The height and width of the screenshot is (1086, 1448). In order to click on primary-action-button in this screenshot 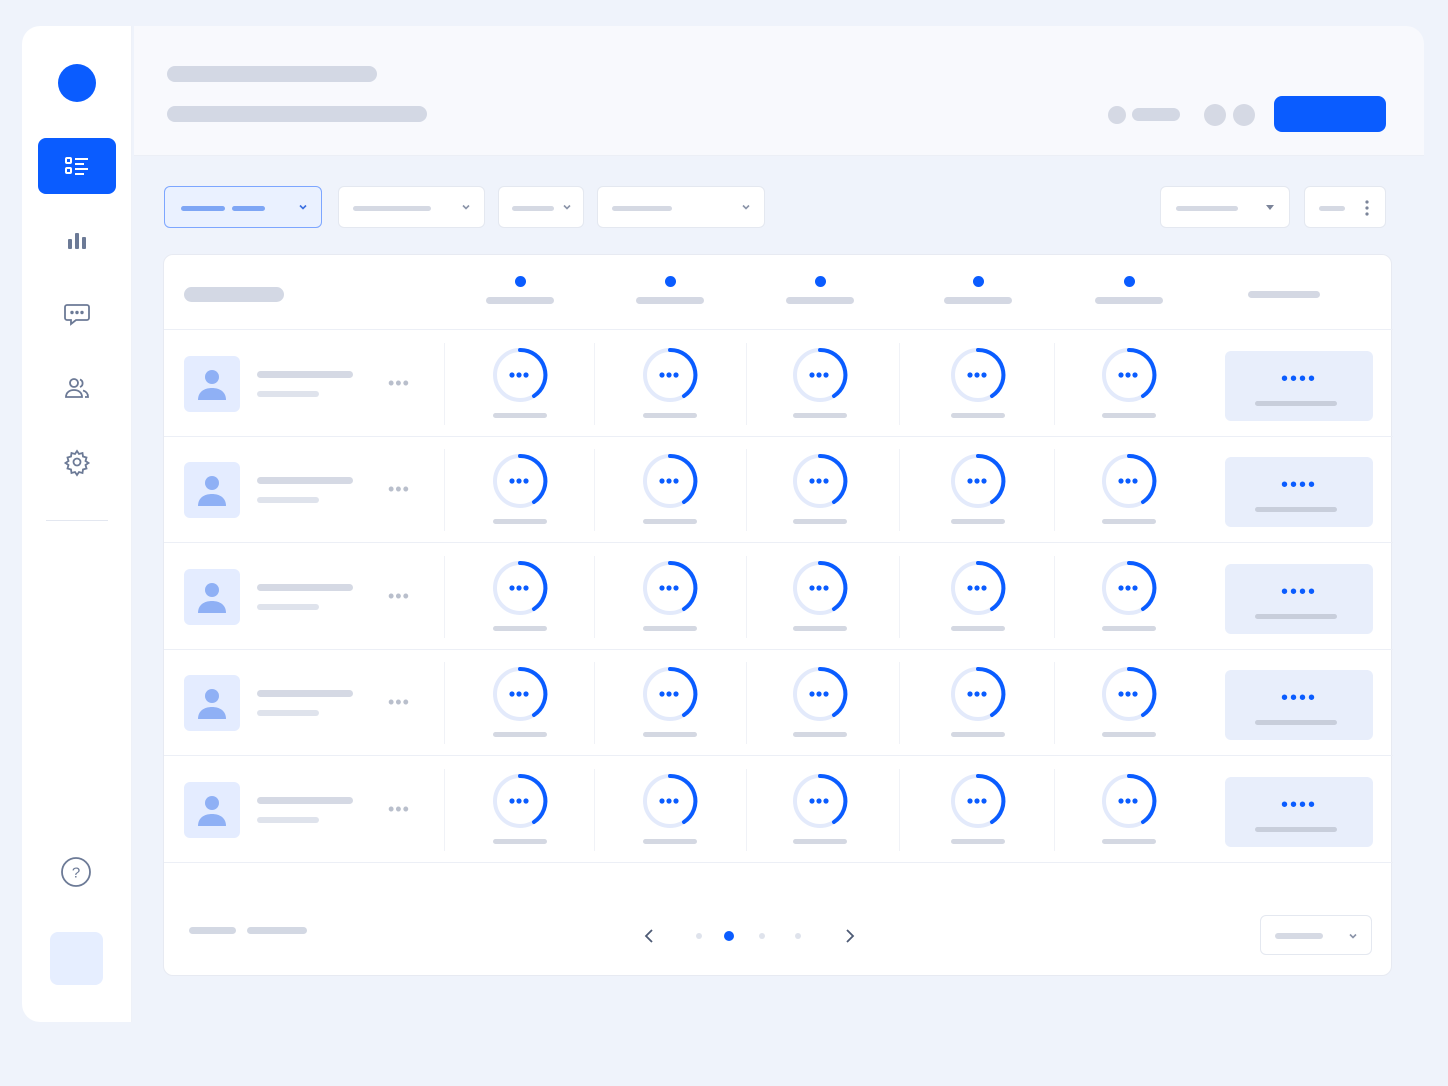, I will do `click(1330, 114)`.